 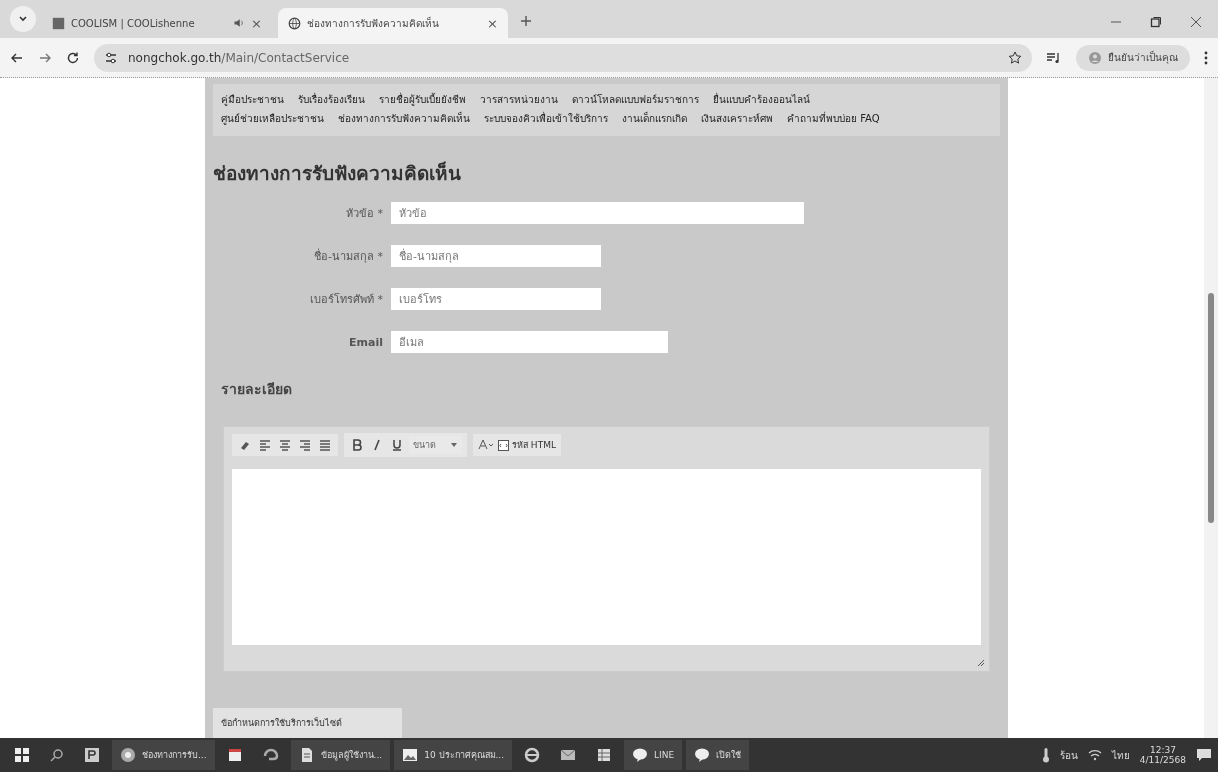 What do you see at coordinates (133, 23) in the screenshot?
I see `tab-title: COOLISM | COOLishenne` at bounding box center [133, 23].